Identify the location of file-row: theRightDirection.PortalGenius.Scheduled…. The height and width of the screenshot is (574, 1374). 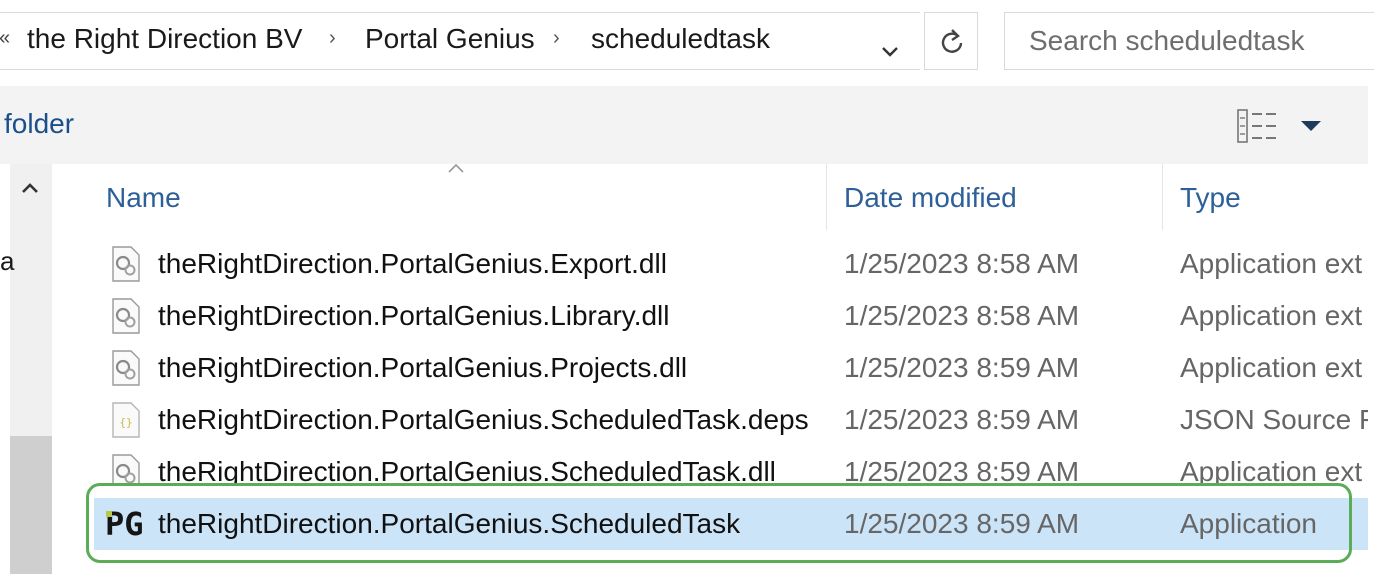
(731, 467).